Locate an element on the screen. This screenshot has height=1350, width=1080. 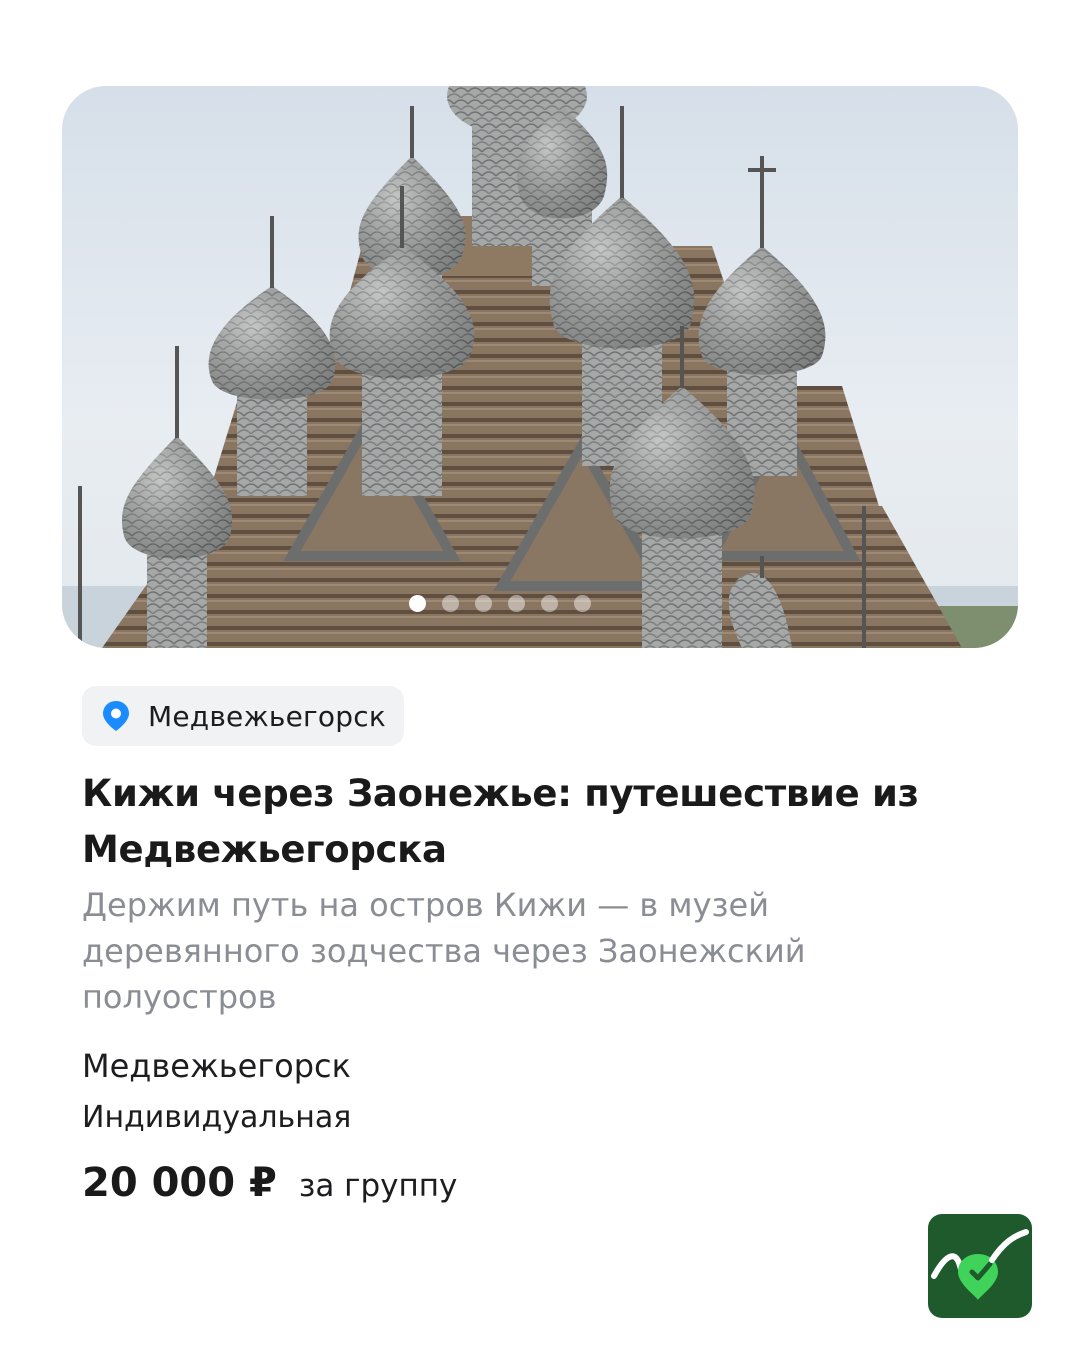
price-row: 20 000 ₽ за группу is located at coordinates (269, 1183).